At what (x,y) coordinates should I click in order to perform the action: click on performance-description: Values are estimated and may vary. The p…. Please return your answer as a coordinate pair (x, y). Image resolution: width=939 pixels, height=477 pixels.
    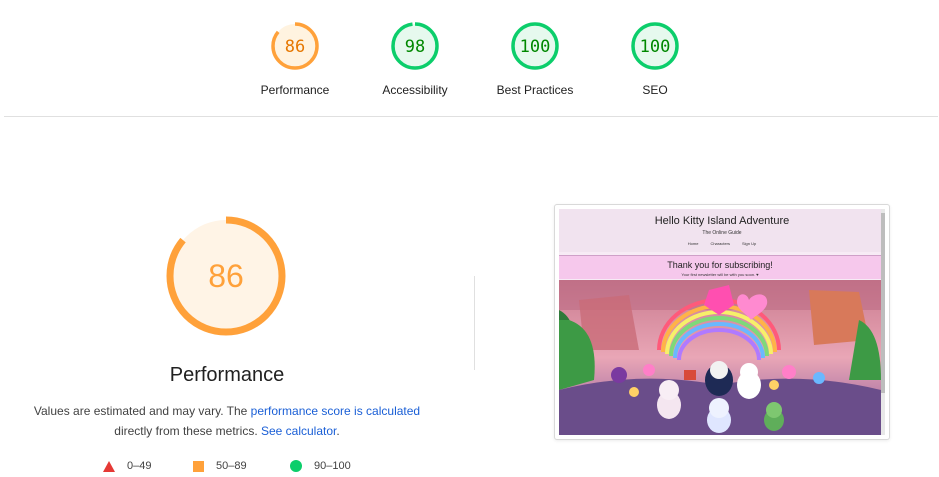
    Looking at the image, I should click on (227, 421).